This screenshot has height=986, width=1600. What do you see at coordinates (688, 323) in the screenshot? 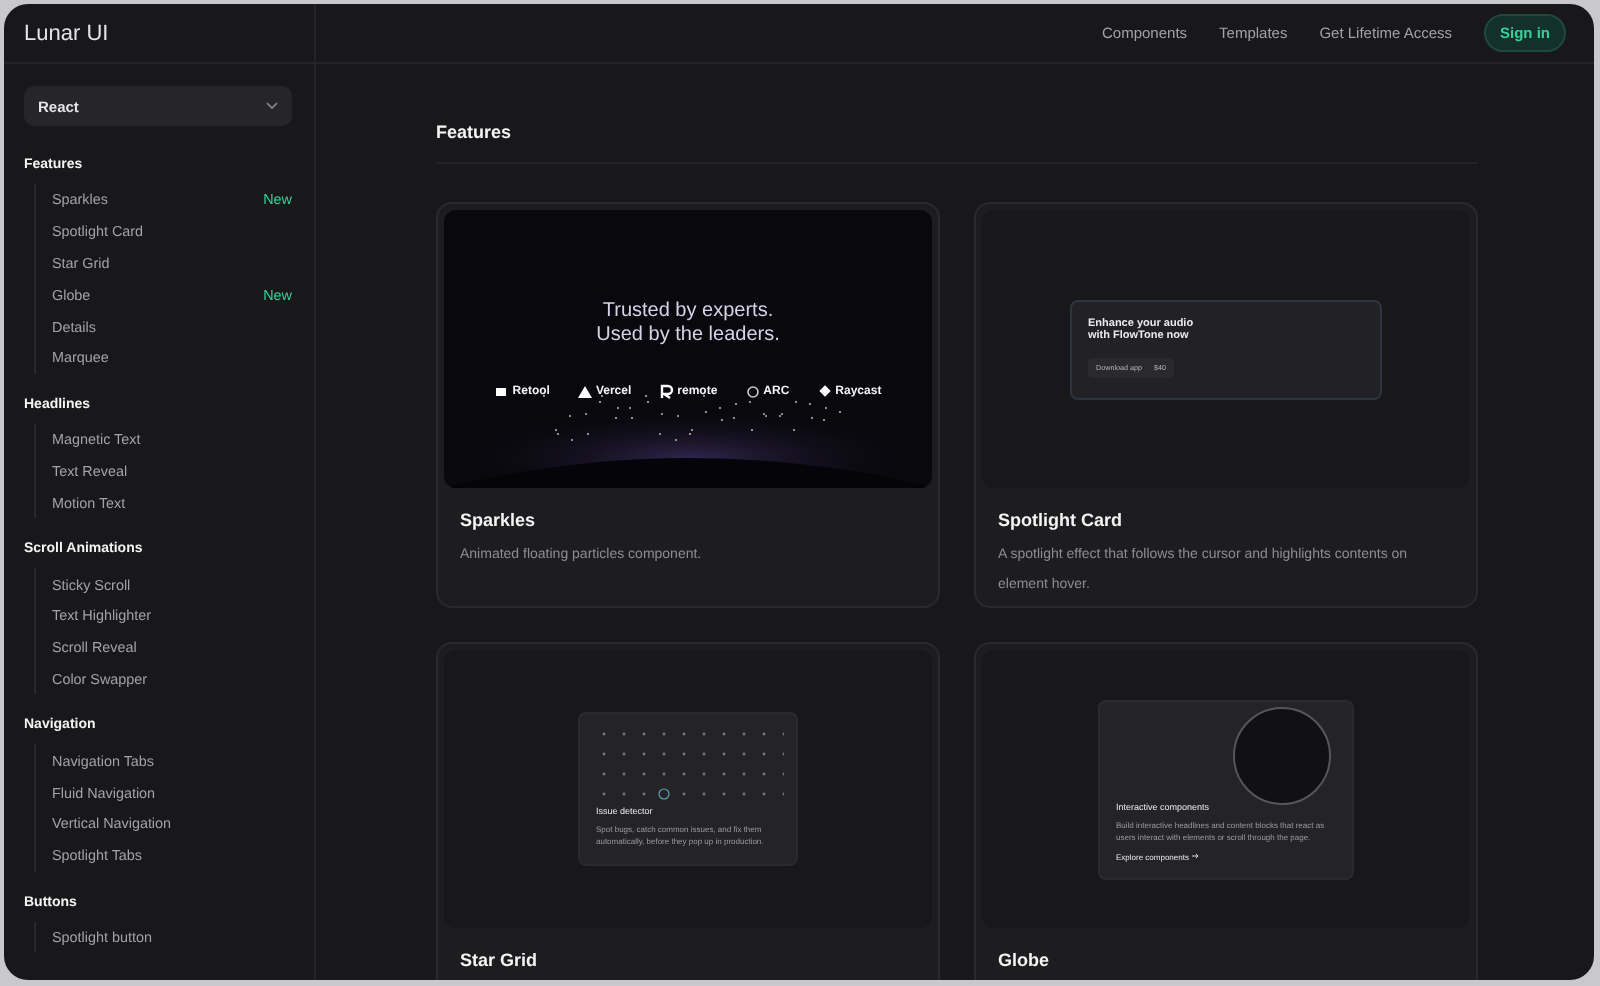
I see `preview-headline: Trusted by experts. Used by the leaders.` at bounding box center [688, 323].